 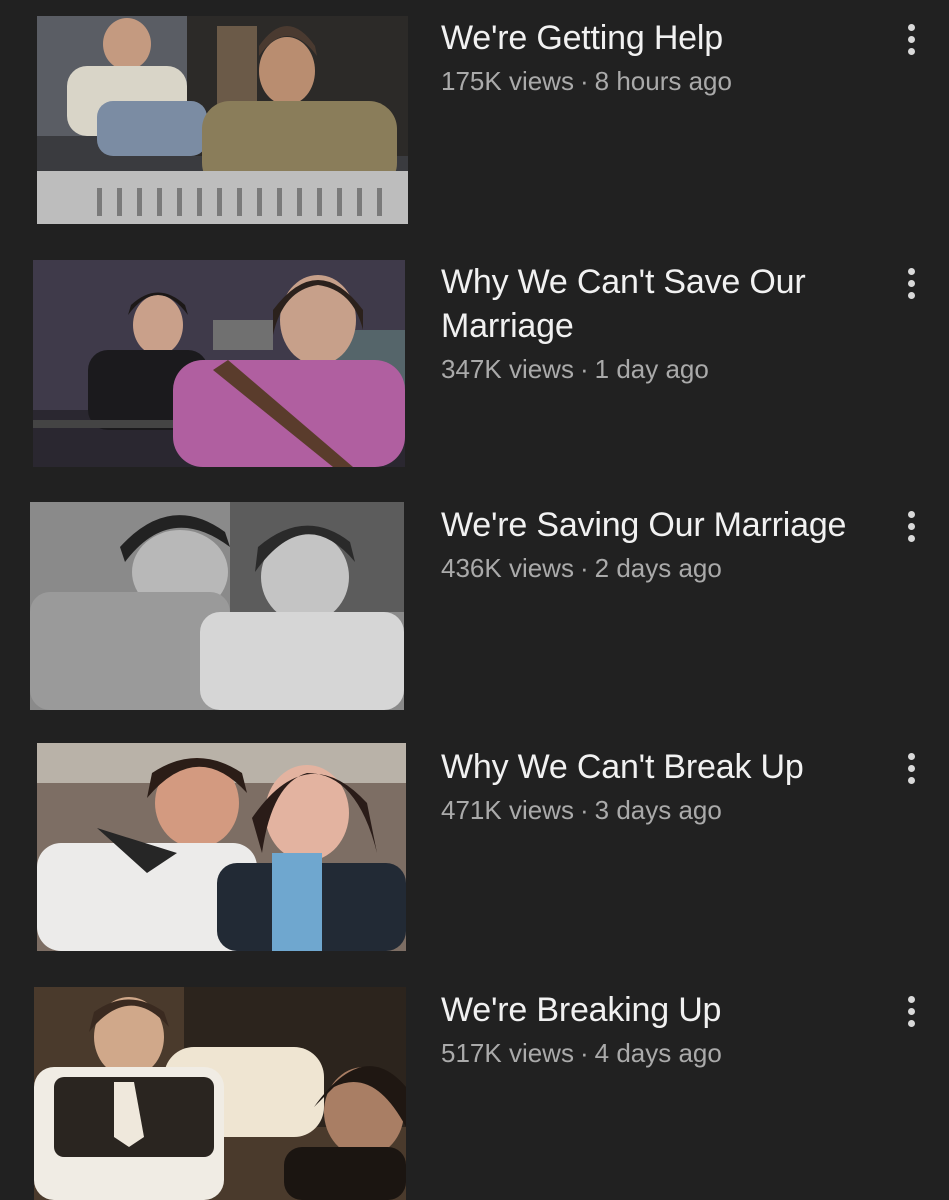 I want to click on video-title: We're Getting Help, so click(x=661, y=38).